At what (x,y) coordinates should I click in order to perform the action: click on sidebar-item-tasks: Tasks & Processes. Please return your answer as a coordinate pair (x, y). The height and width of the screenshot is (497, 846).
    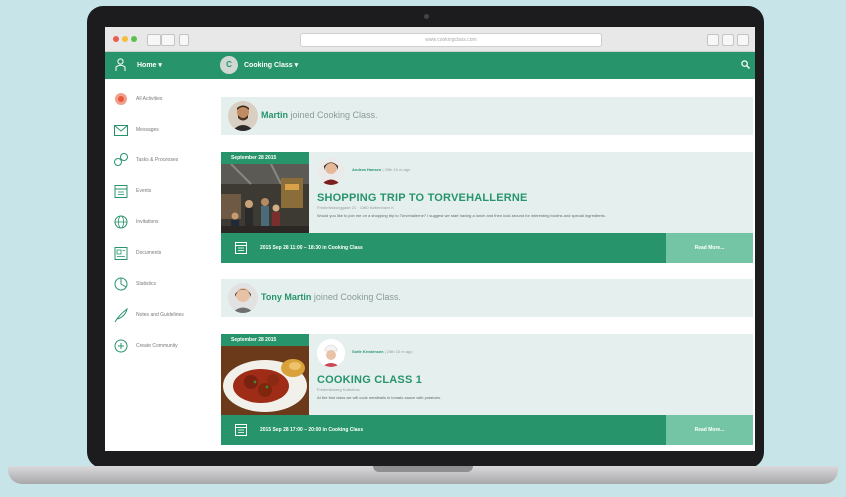
    Looking at the image, I should click on (165, 162).